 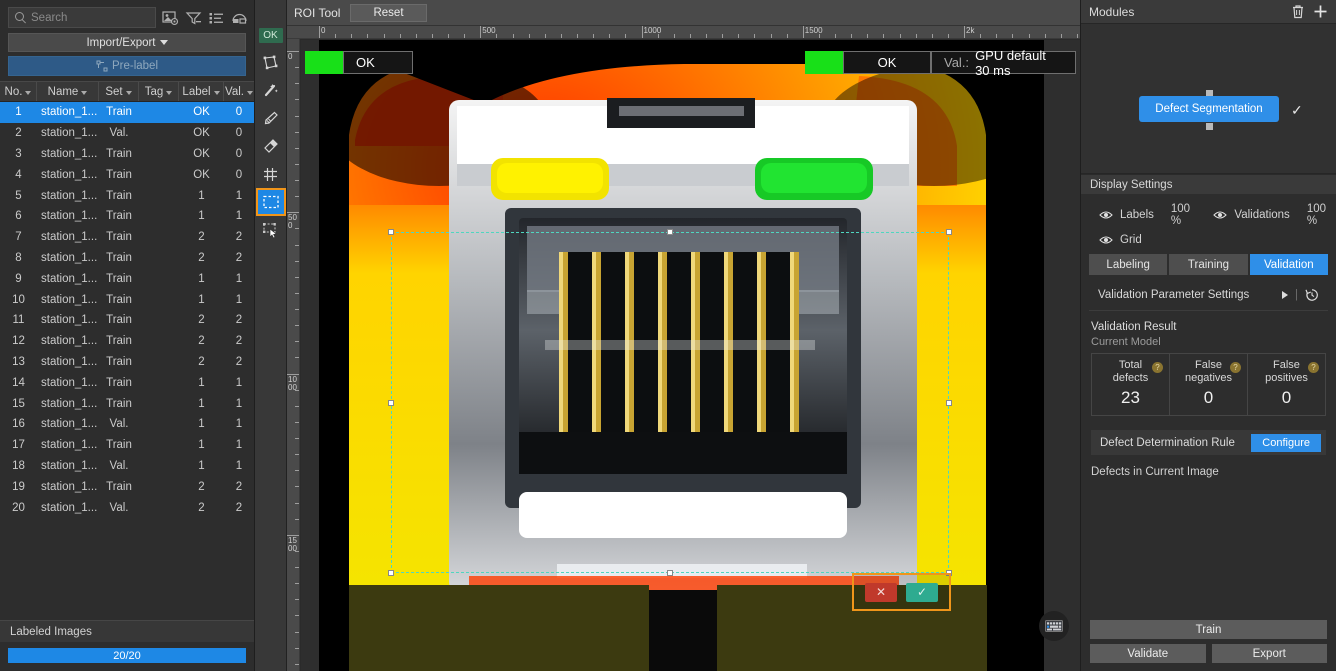 I want to click on cell-label: 2, so click(x=201, y=361).